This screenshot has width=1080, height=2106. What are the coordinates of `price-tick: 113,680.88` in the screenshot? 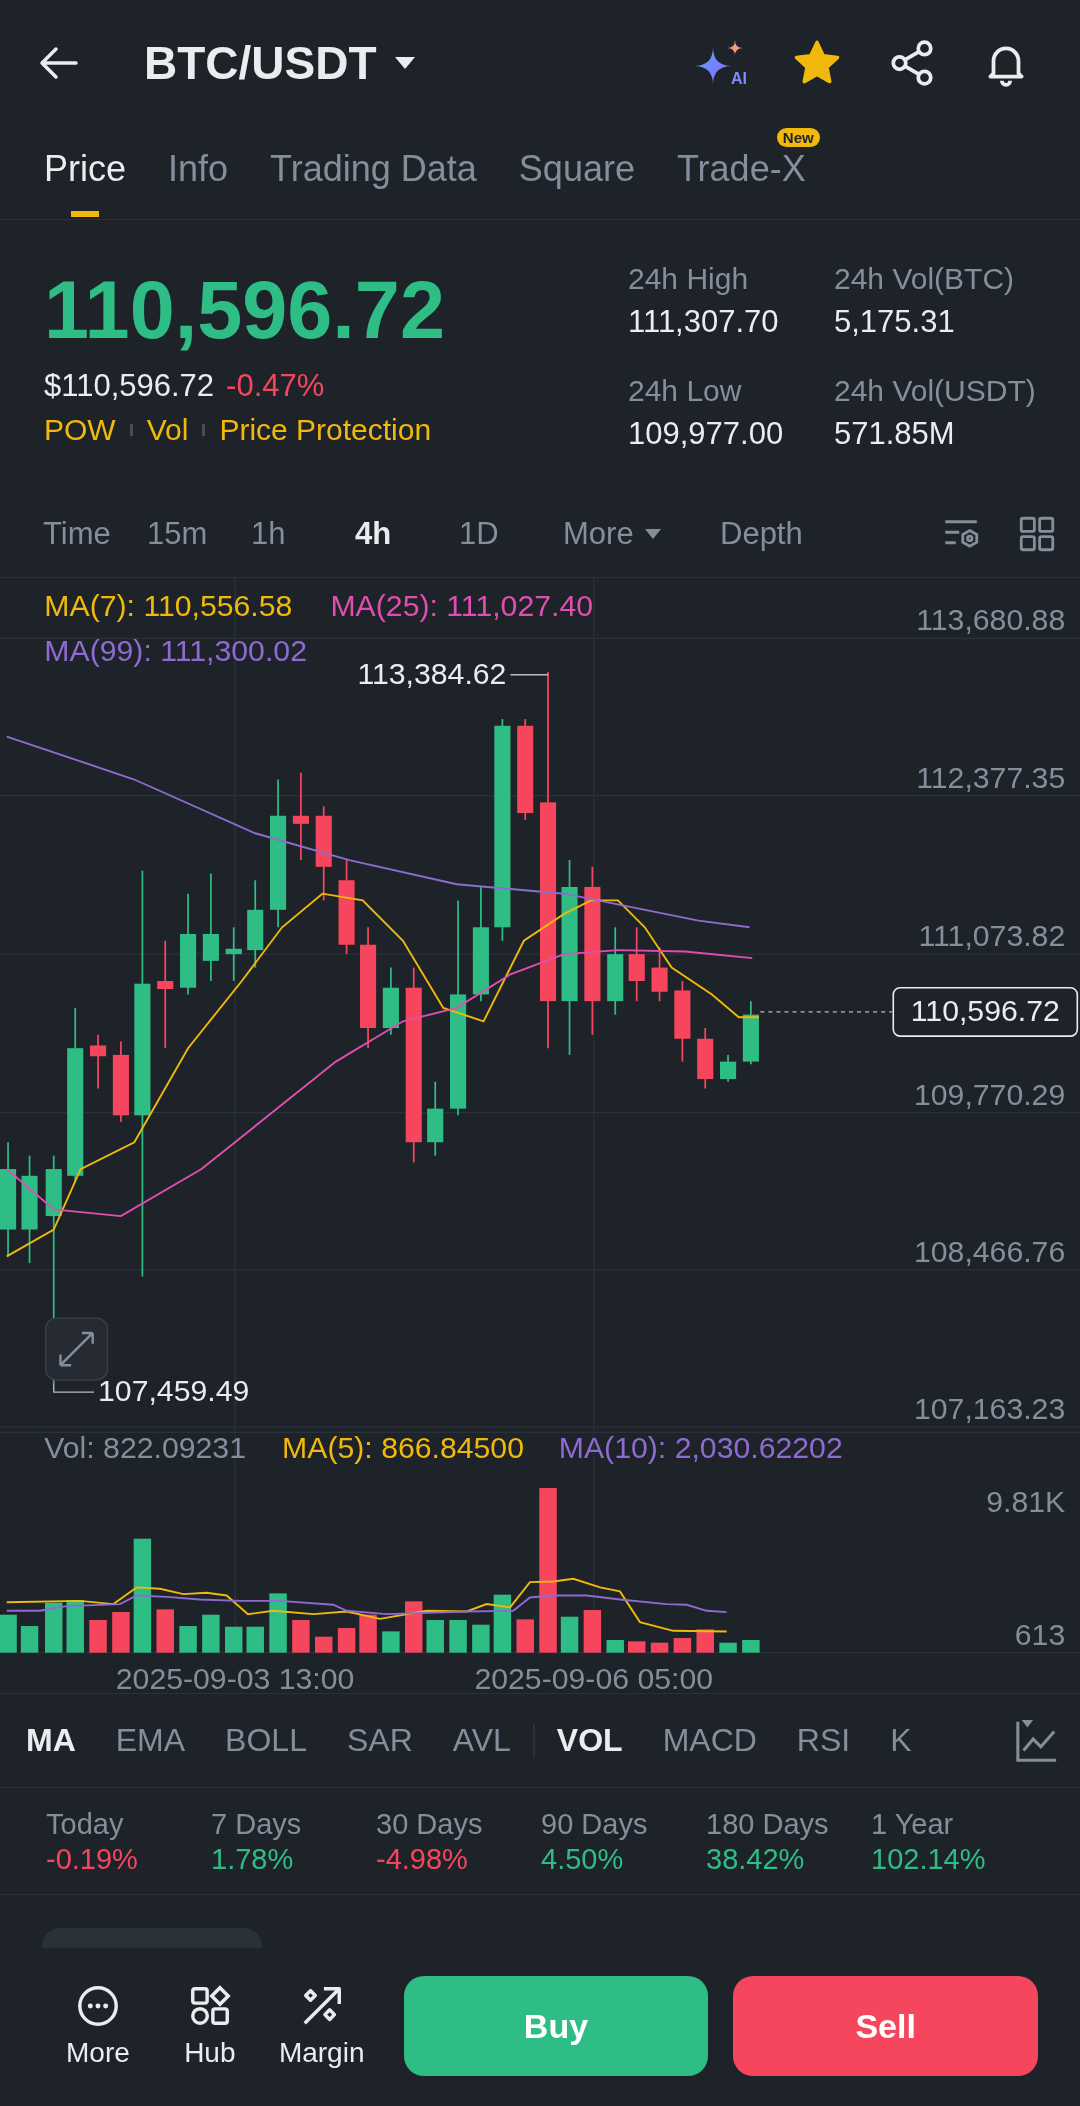 It's located at (991, 620).